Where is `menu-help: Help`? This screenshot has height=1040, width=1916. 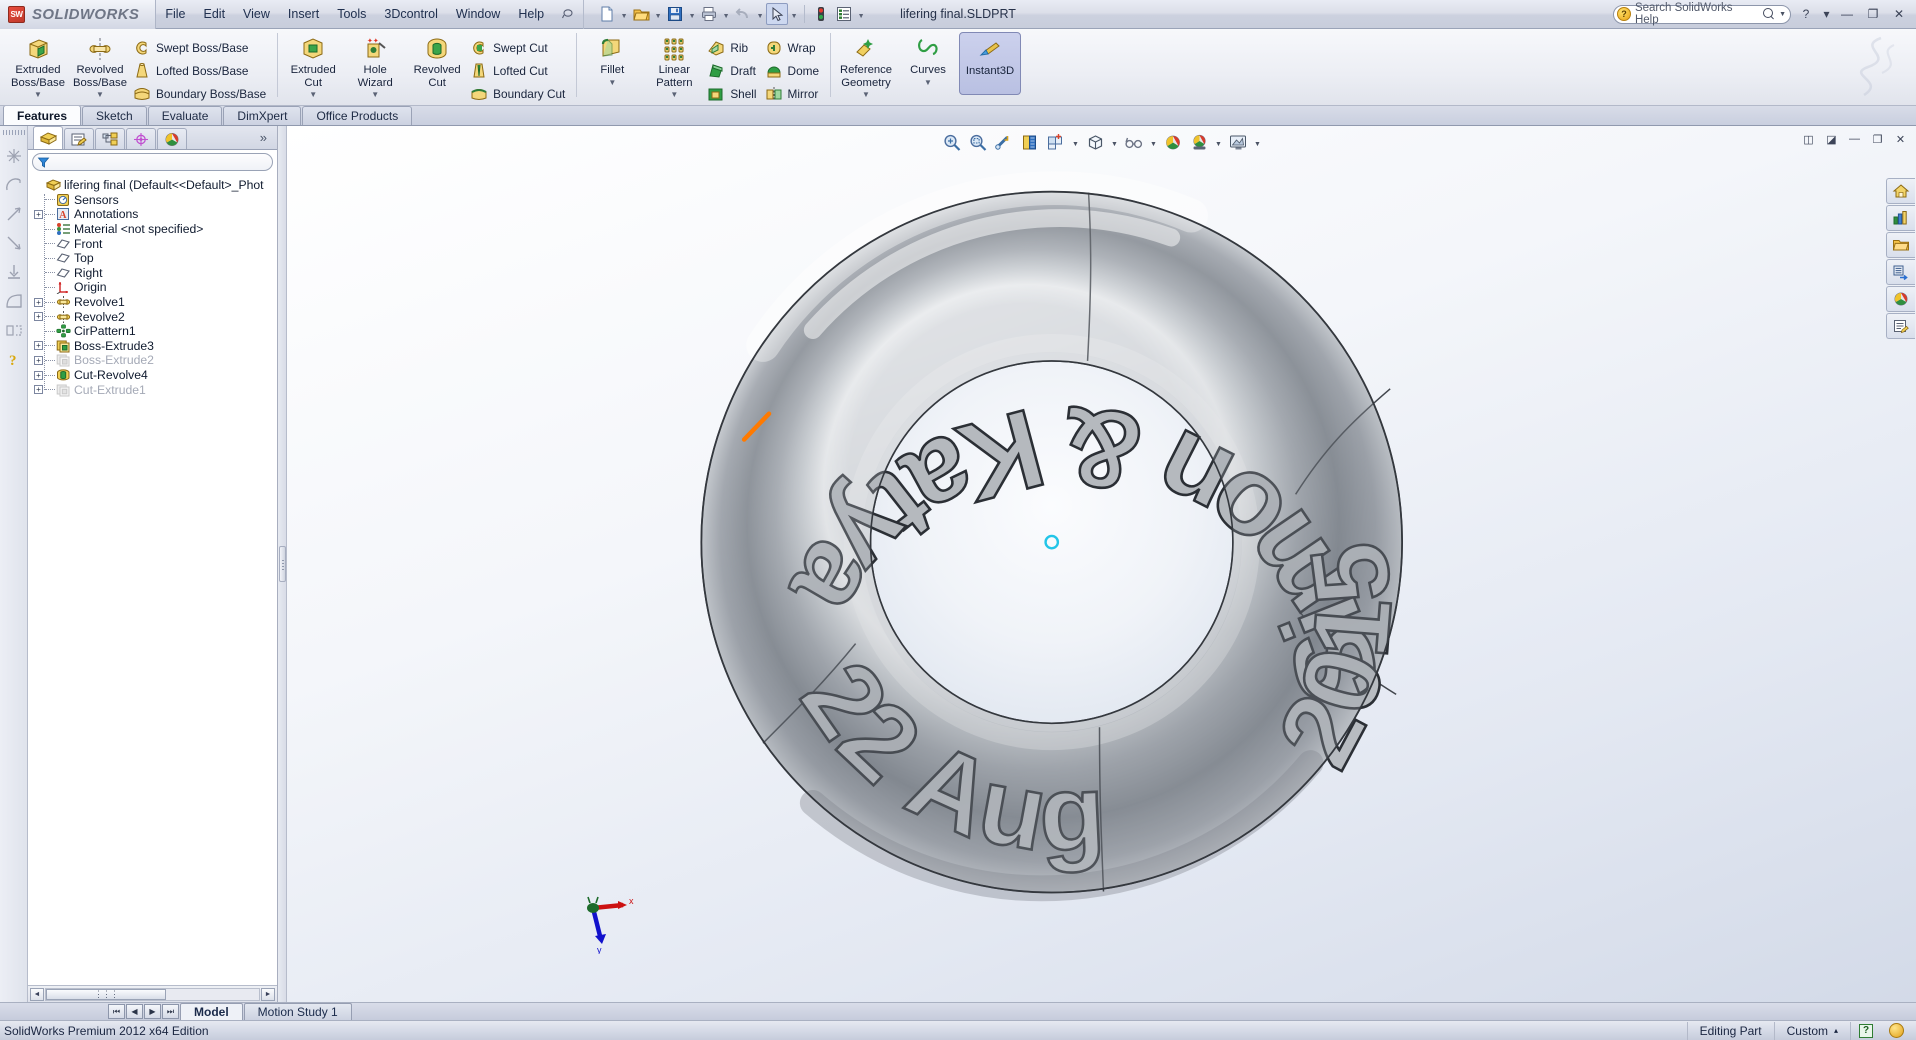 menu-help: Help is located at coordinates (531, 14).